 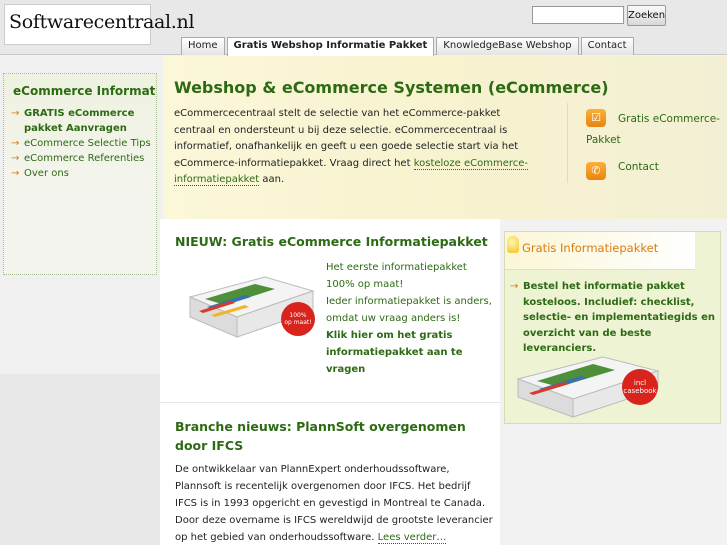 I want to click on sidebar-item-over-ons: → Over ons, so click(x=83, y=173).